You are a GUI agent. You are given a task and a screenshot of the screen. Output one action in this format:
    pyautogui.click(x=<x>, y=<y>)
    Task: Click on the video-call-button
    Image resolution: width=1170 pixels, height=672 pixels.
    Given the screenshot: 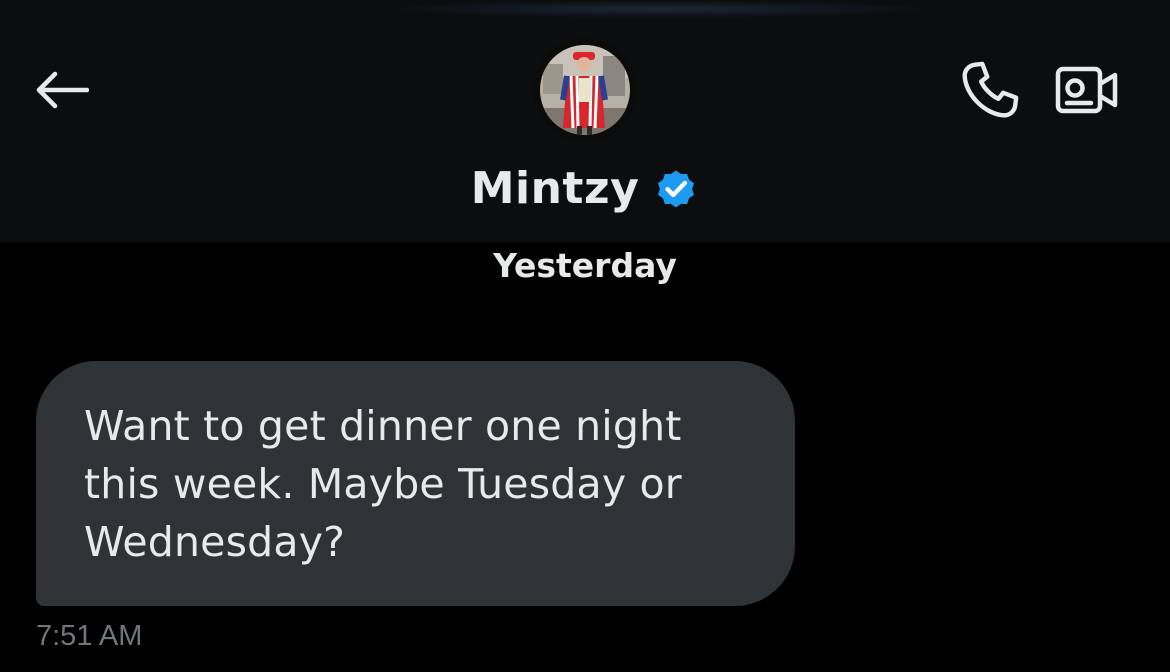 What is the action you would take?
    pyautogui.click(x=1087, y=90)
    